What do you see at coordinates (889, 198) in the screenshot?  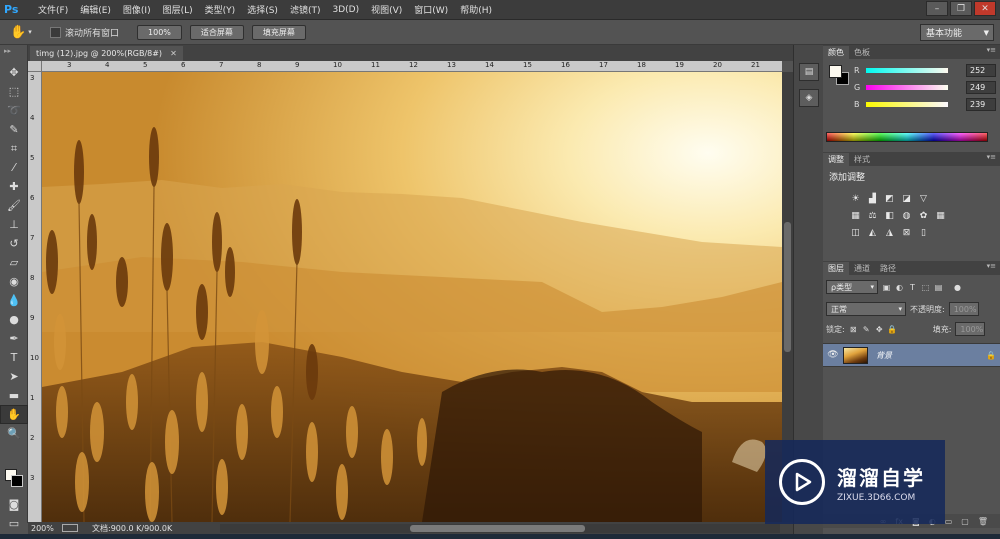 I see `curves-icon: ◩` at bounding box center [889, 198].